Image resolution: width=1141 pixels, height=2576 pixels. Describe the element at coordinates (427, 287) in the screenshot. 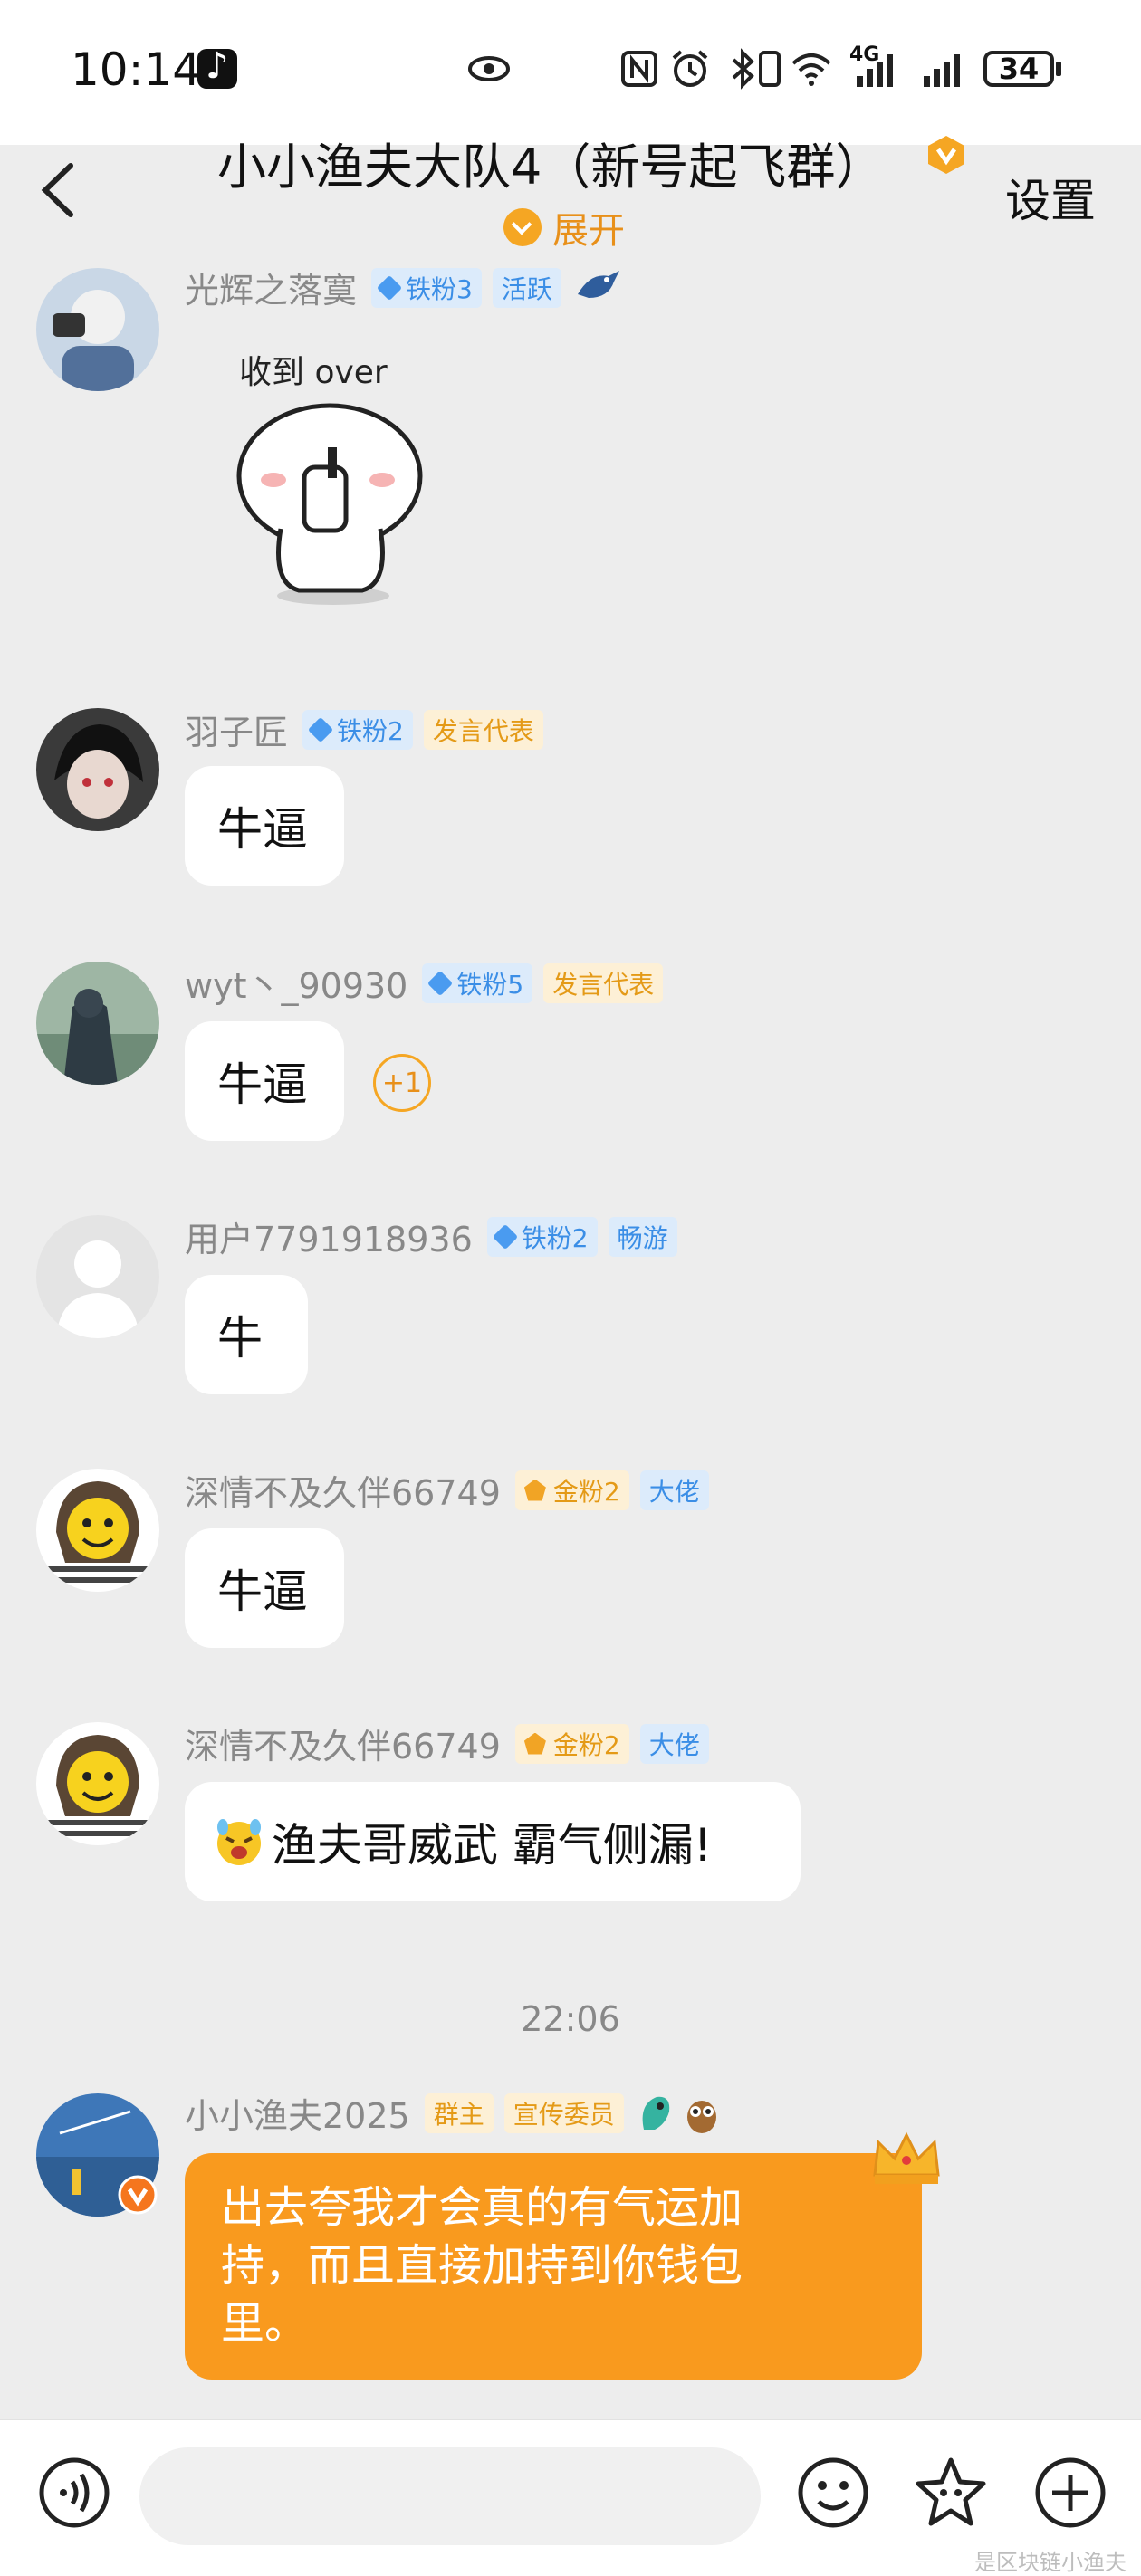

I see `fan-badge: 铁粉3` at that location.